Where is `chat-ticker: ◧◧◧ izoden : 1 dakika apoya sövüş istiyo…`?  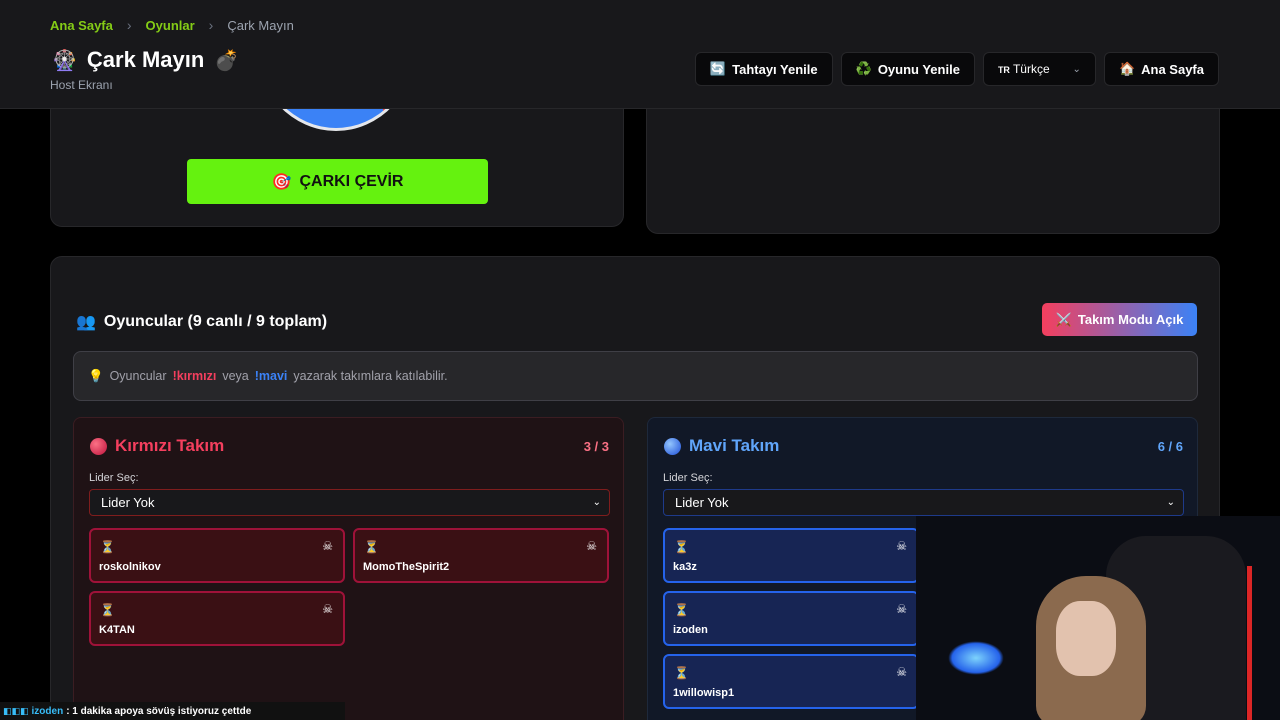
chat-ticker: ◧◧◧ izoden : 1 dakika apoya sövüş istiyo… is located at coordinates (172, 711).